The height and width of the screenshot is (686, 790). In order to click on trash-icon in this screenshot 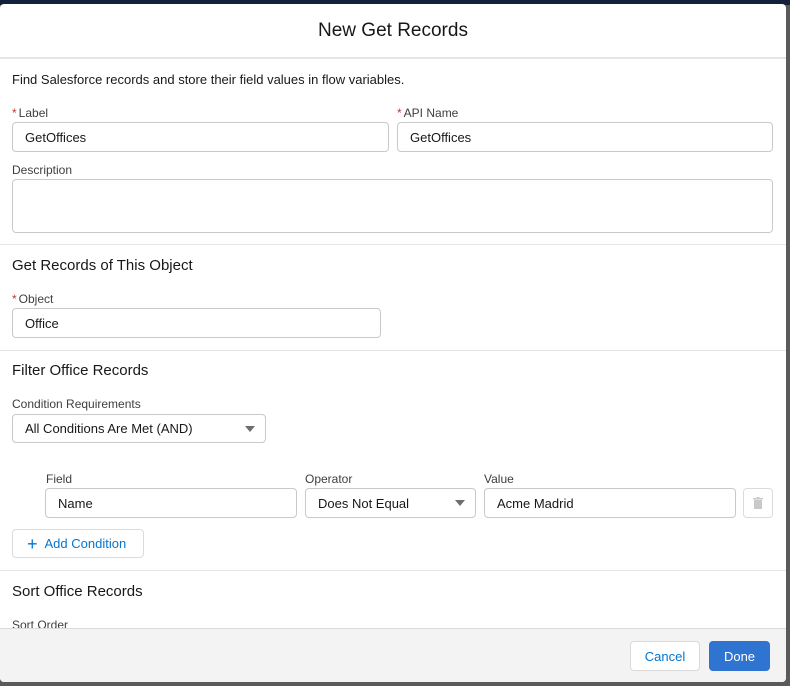, I will do `click(758, 503)`.